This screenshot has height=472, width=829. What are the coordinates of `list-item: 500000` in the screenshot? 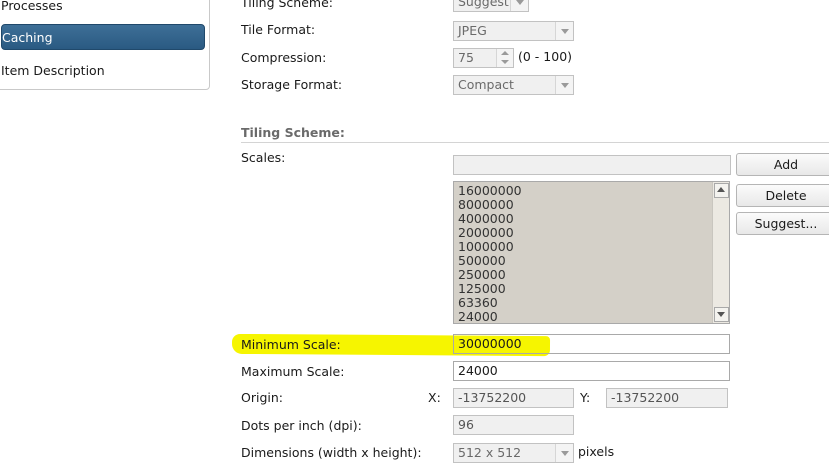 It's located at (482, 261).